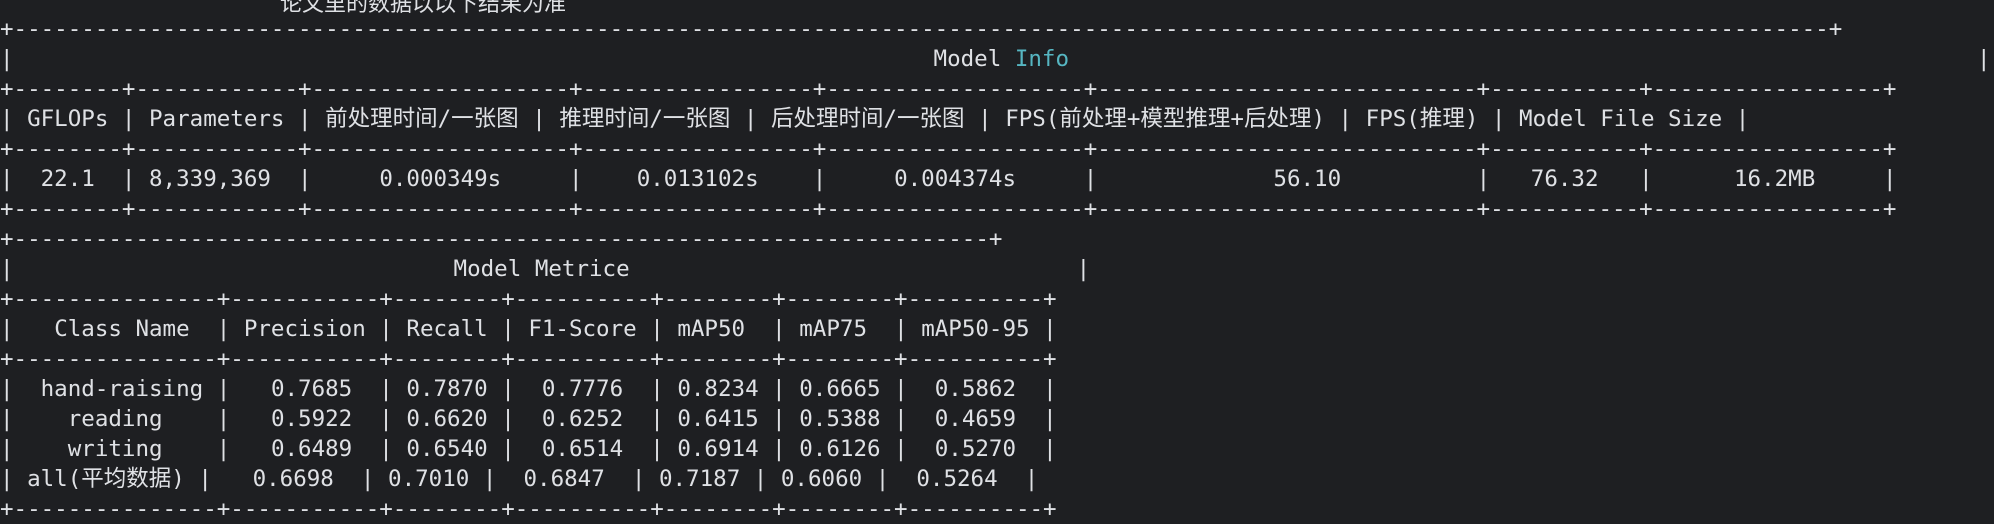 The image size is (1994, 524). I want to click on info-title-highlight: Info, so click(1042, 59).